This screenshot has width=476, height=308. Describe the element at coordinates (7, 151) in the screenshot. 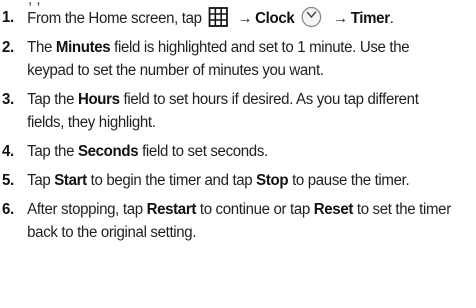

I see `step-number: 4.` at that location.